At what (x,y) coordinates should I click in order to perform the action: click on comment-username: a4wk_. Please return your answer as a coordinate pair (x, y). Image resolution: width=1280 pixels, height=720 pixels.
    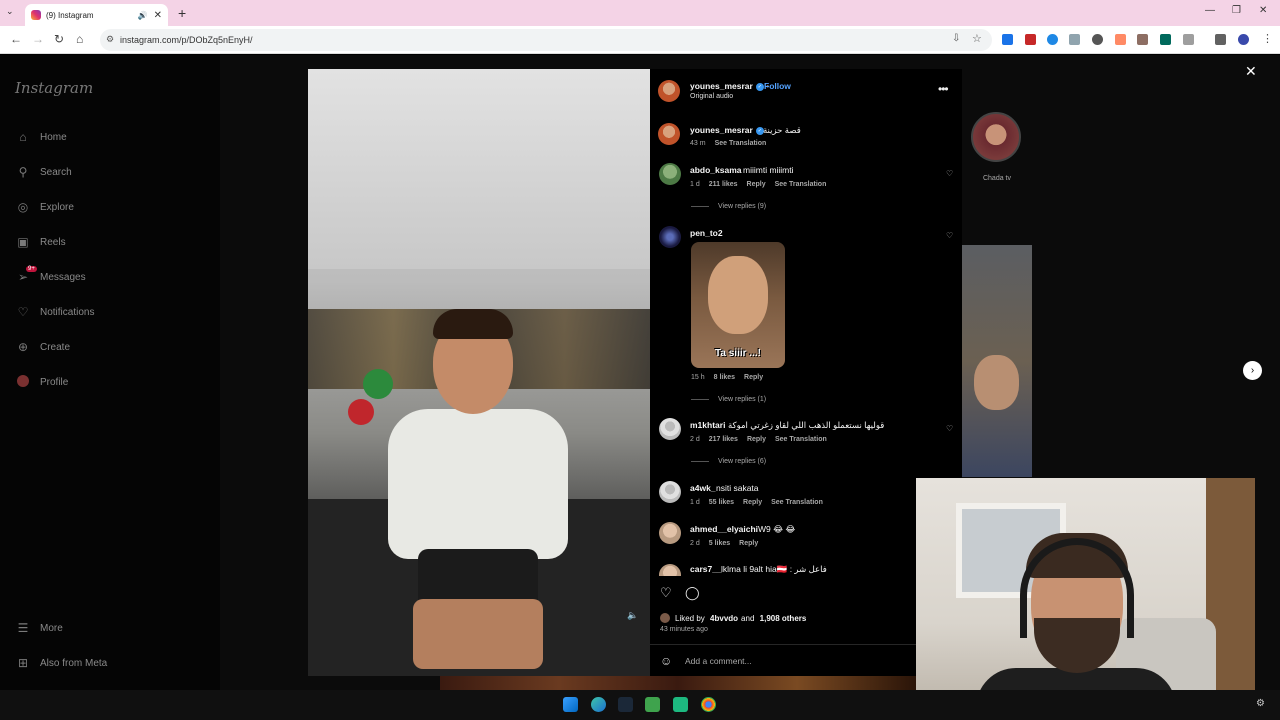
    Looking at the image, I should click on (703, 488).